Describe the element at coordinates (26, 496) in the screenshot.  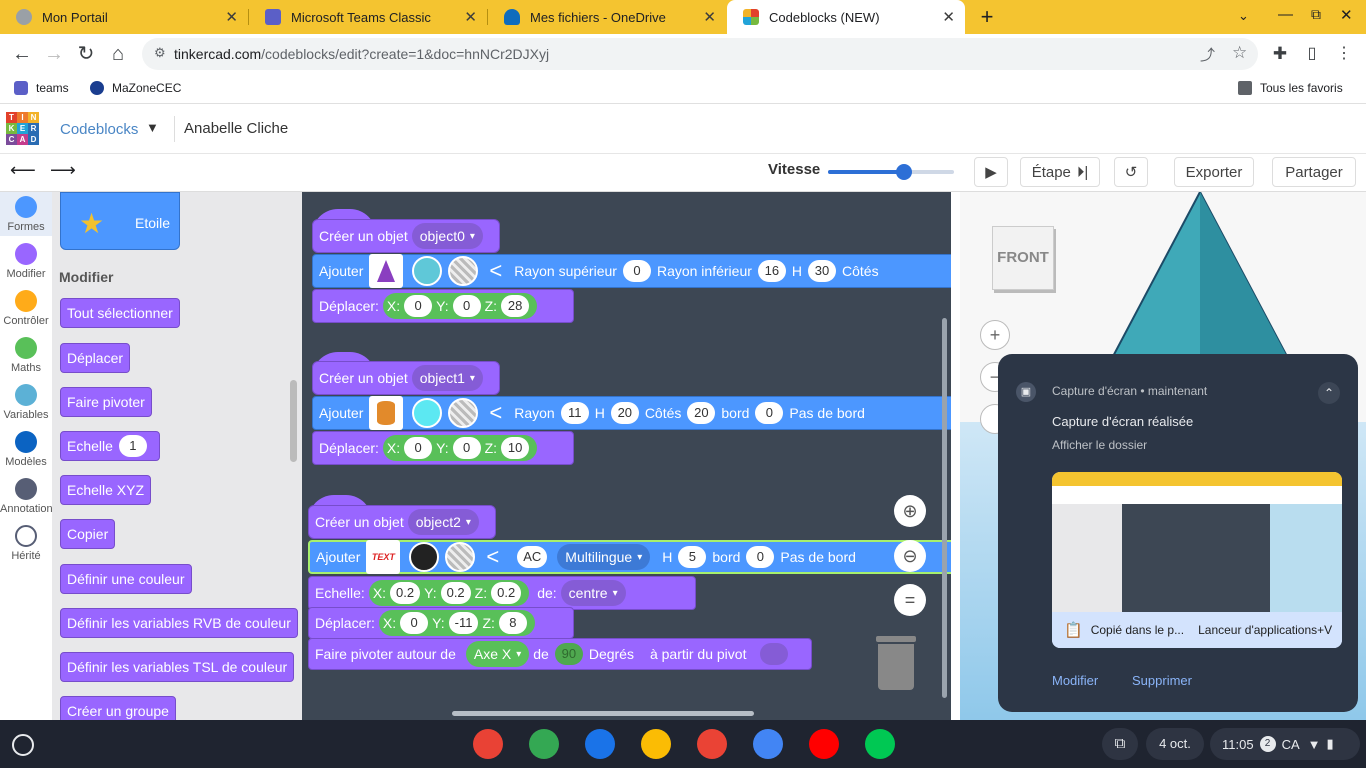
I see `category-annotation: Annotation` at that location.